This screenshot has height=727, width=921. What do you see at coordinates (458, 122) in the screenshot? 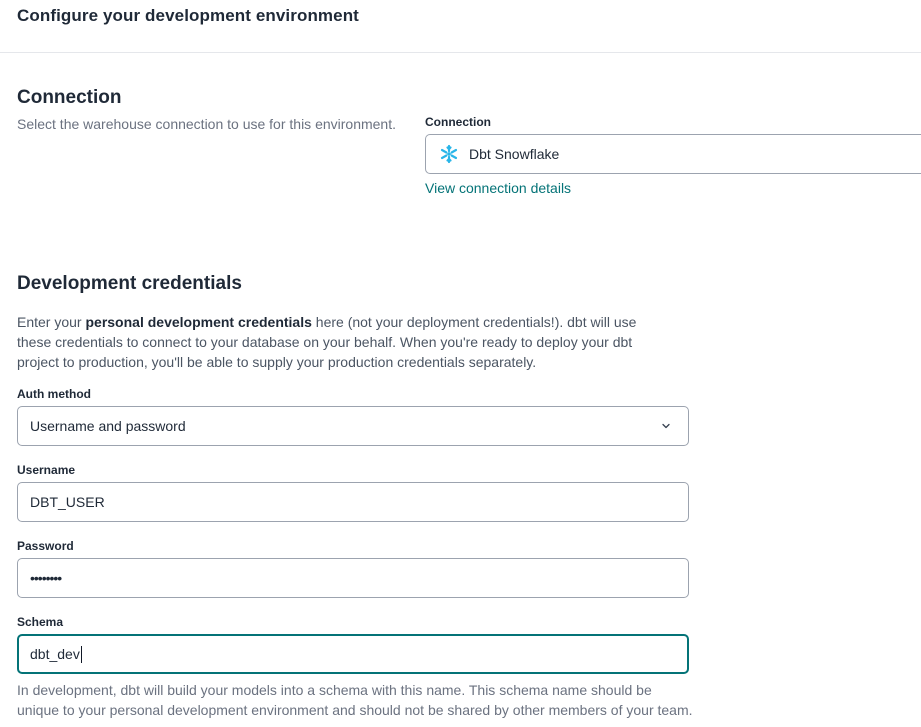
I see `connection-field-label: Connection` at bounding box center [458, 122].